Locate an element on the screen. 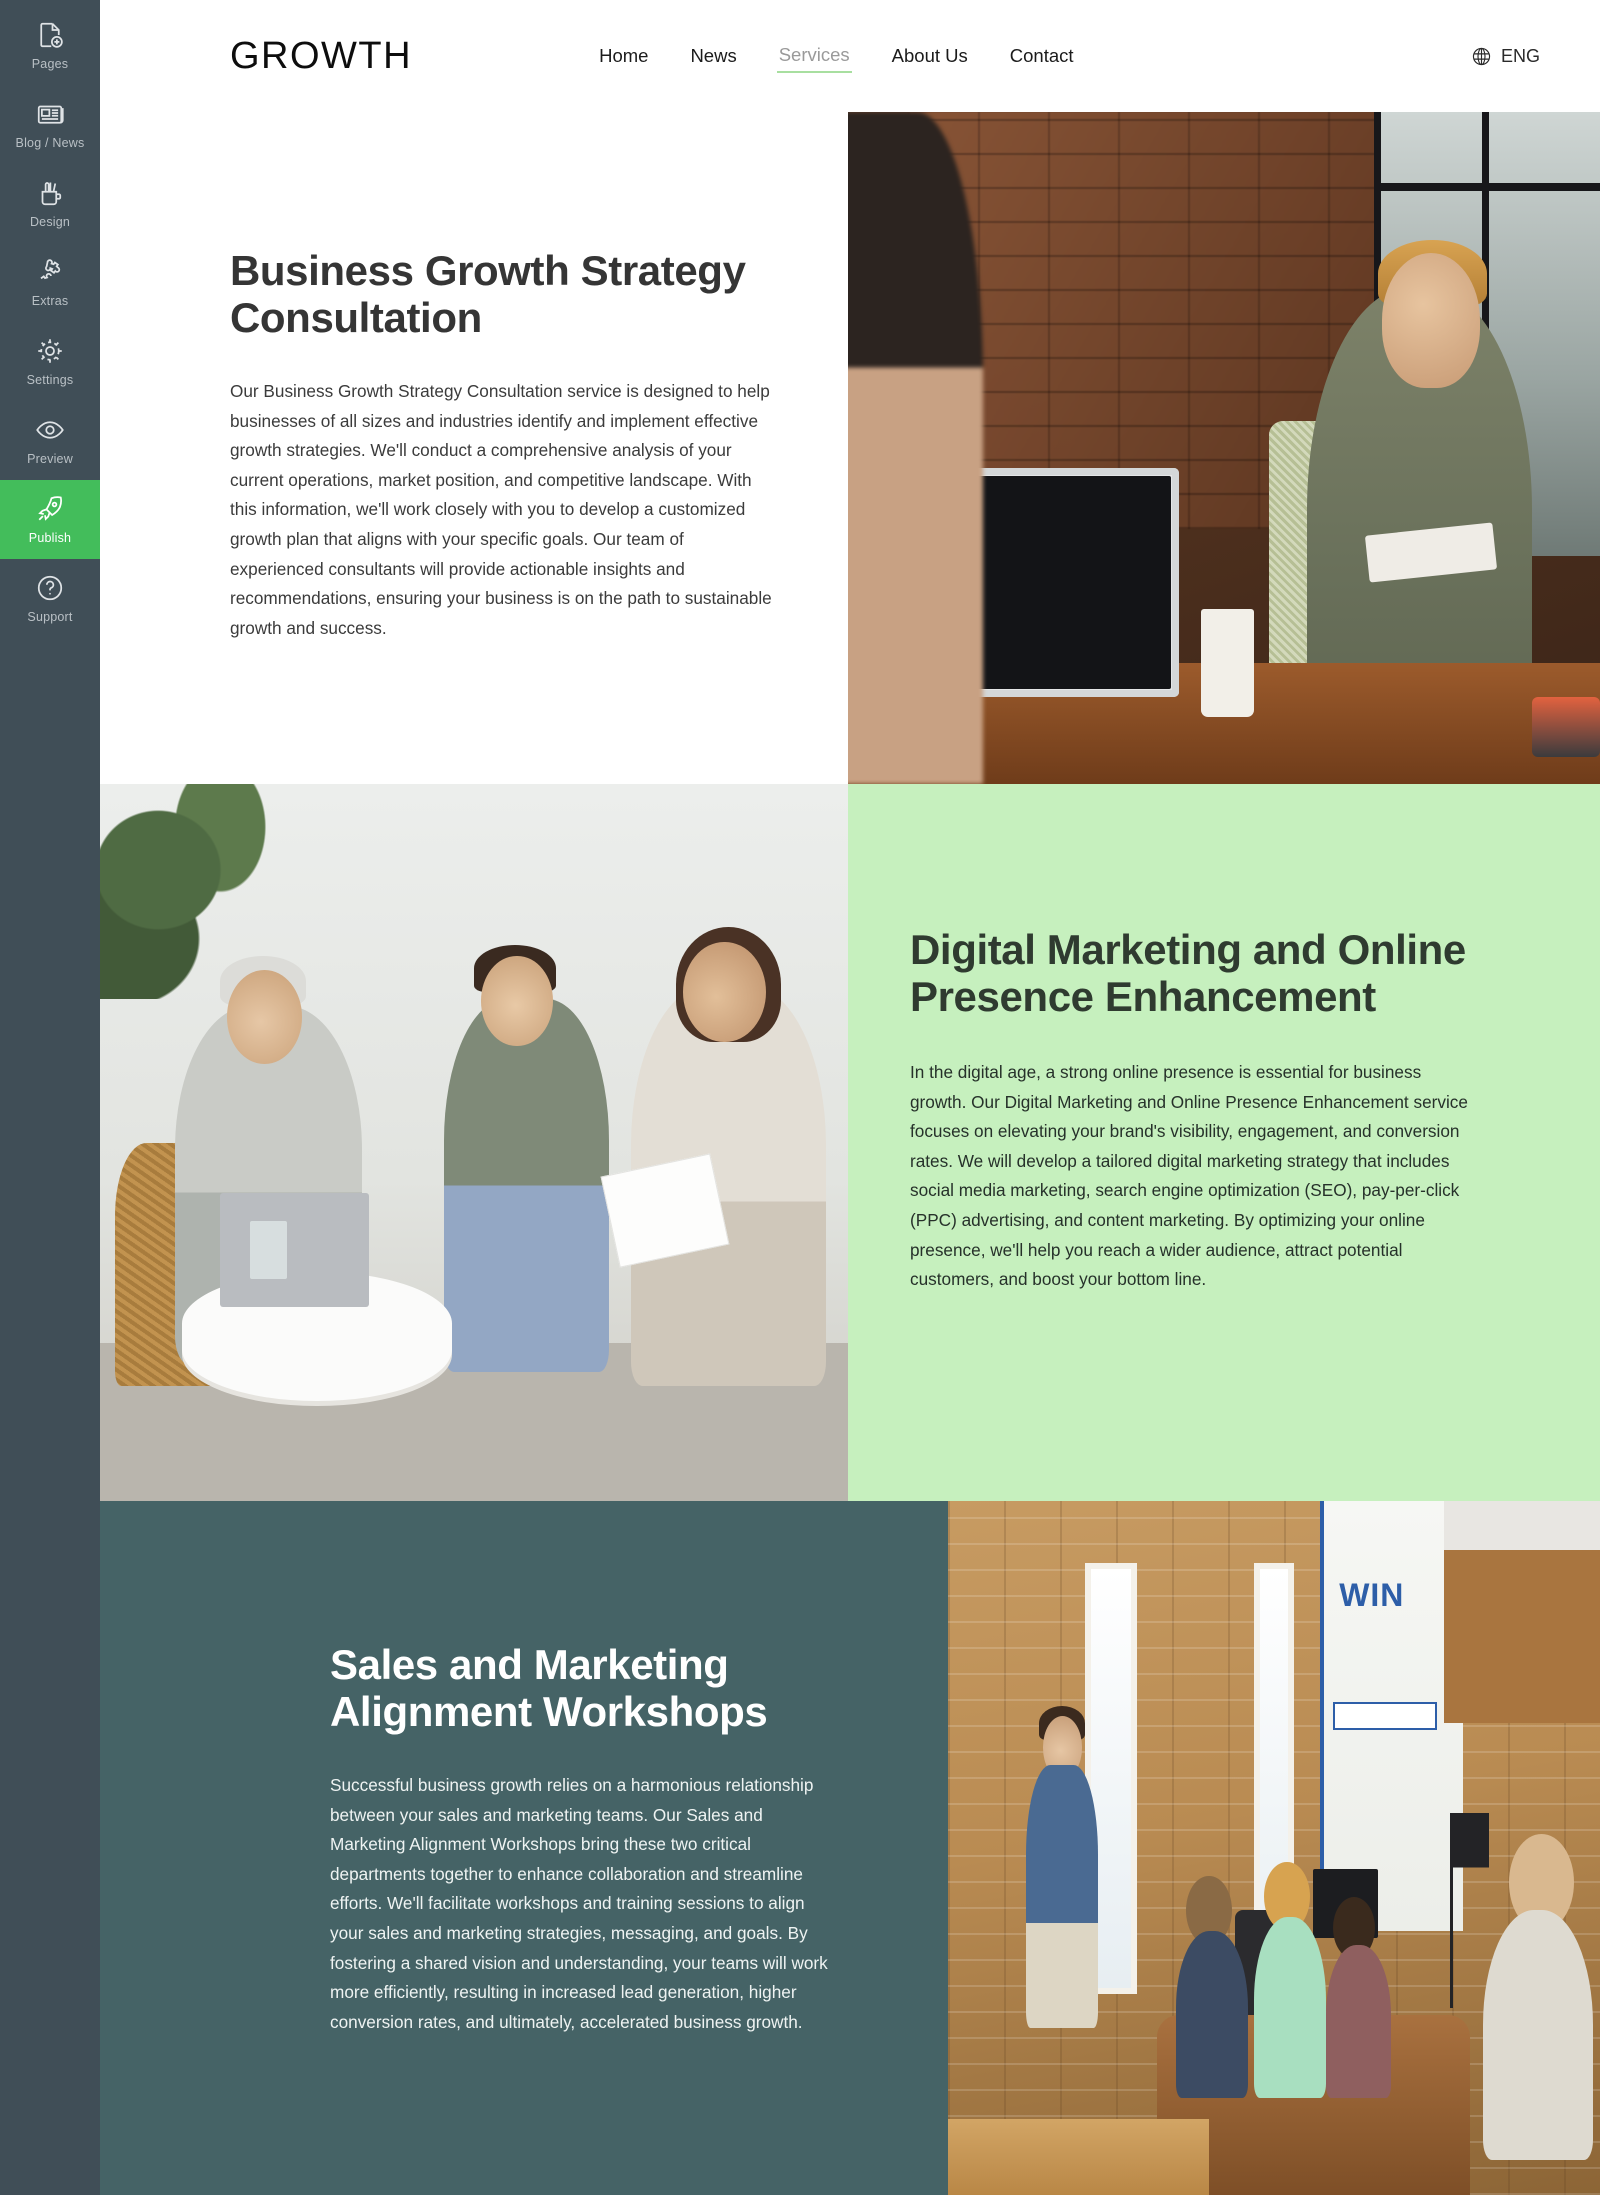 The height and width of the screenshot is (2195, 1600). sidebar-item-pages: Pages is located at coordinates (50, 45).